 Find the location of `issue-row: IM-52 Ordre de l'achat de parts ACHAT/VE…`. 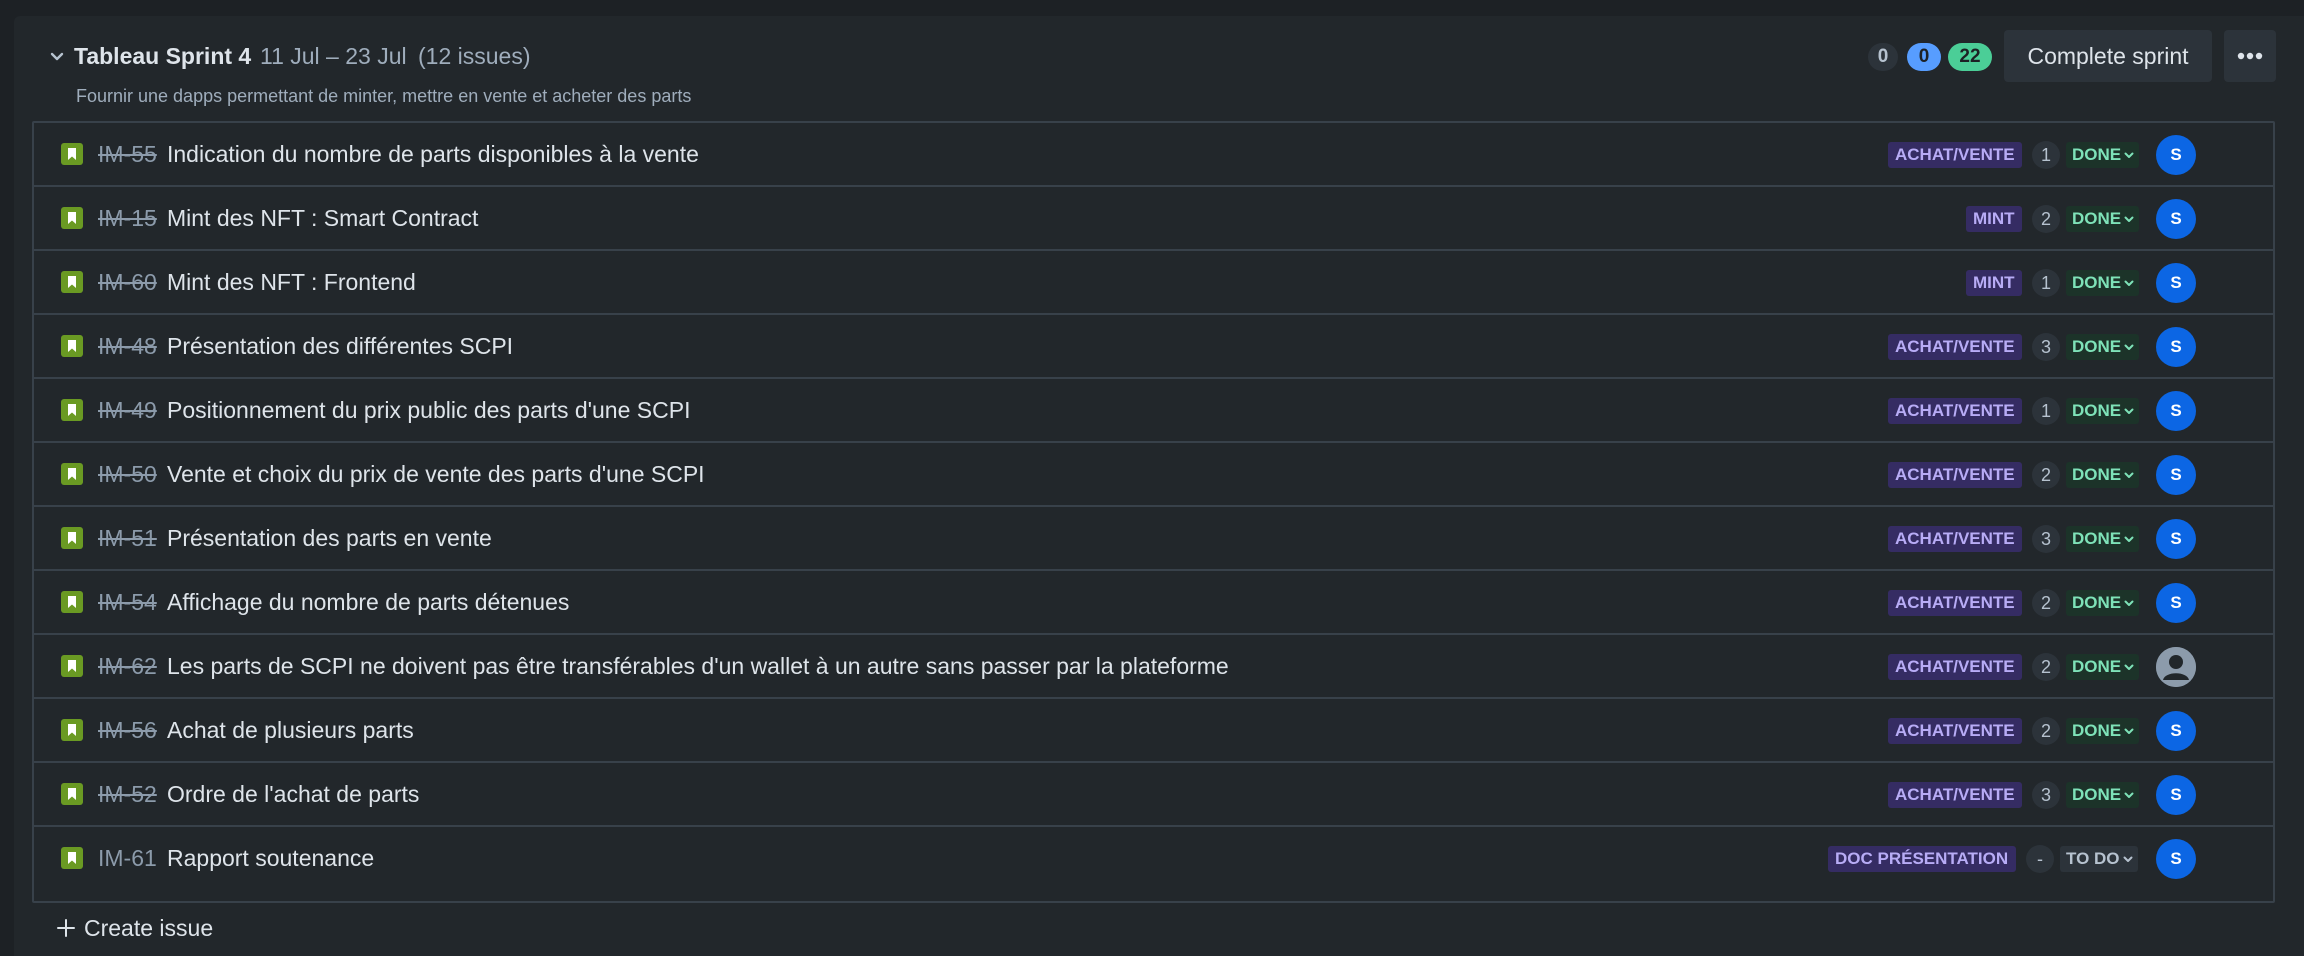

issue-row: IM-52 Ordre de l'achat de parts ACHAT/VE… is located at coordinates (1153, 795).